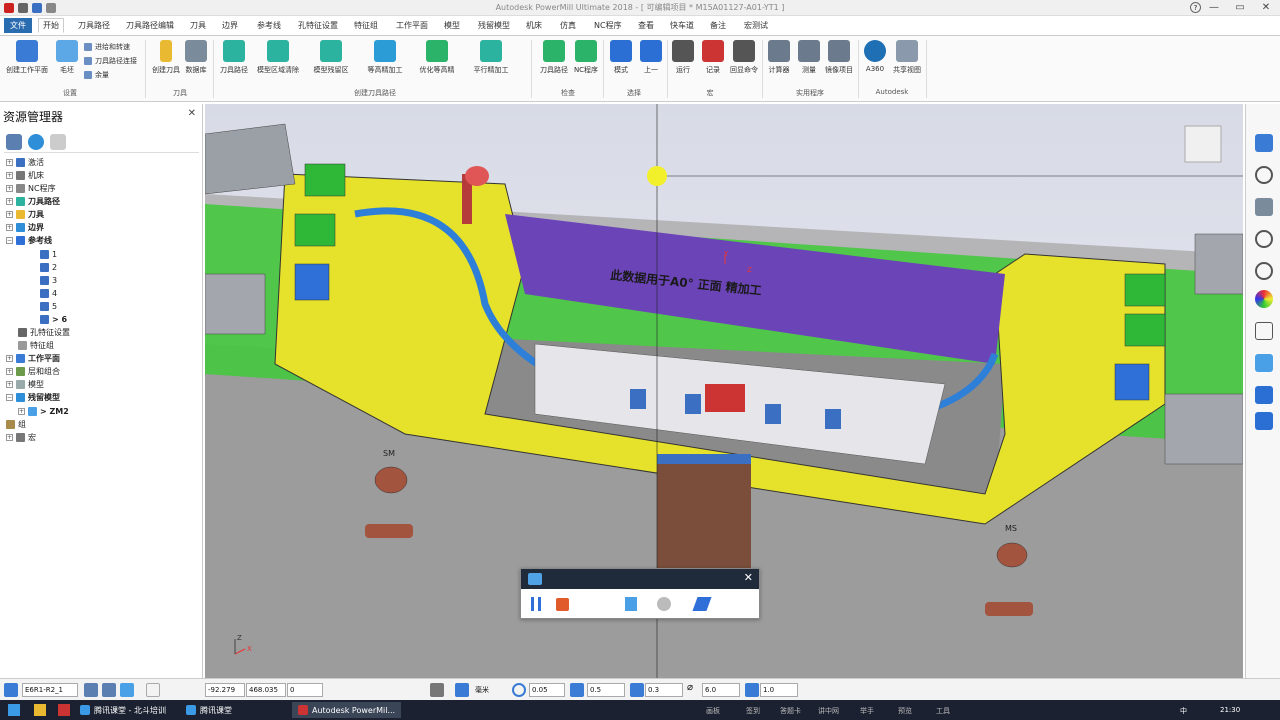 The image size is (1280, 720). I want to click on tab-workplane: 工作平面, so click(412, 25).